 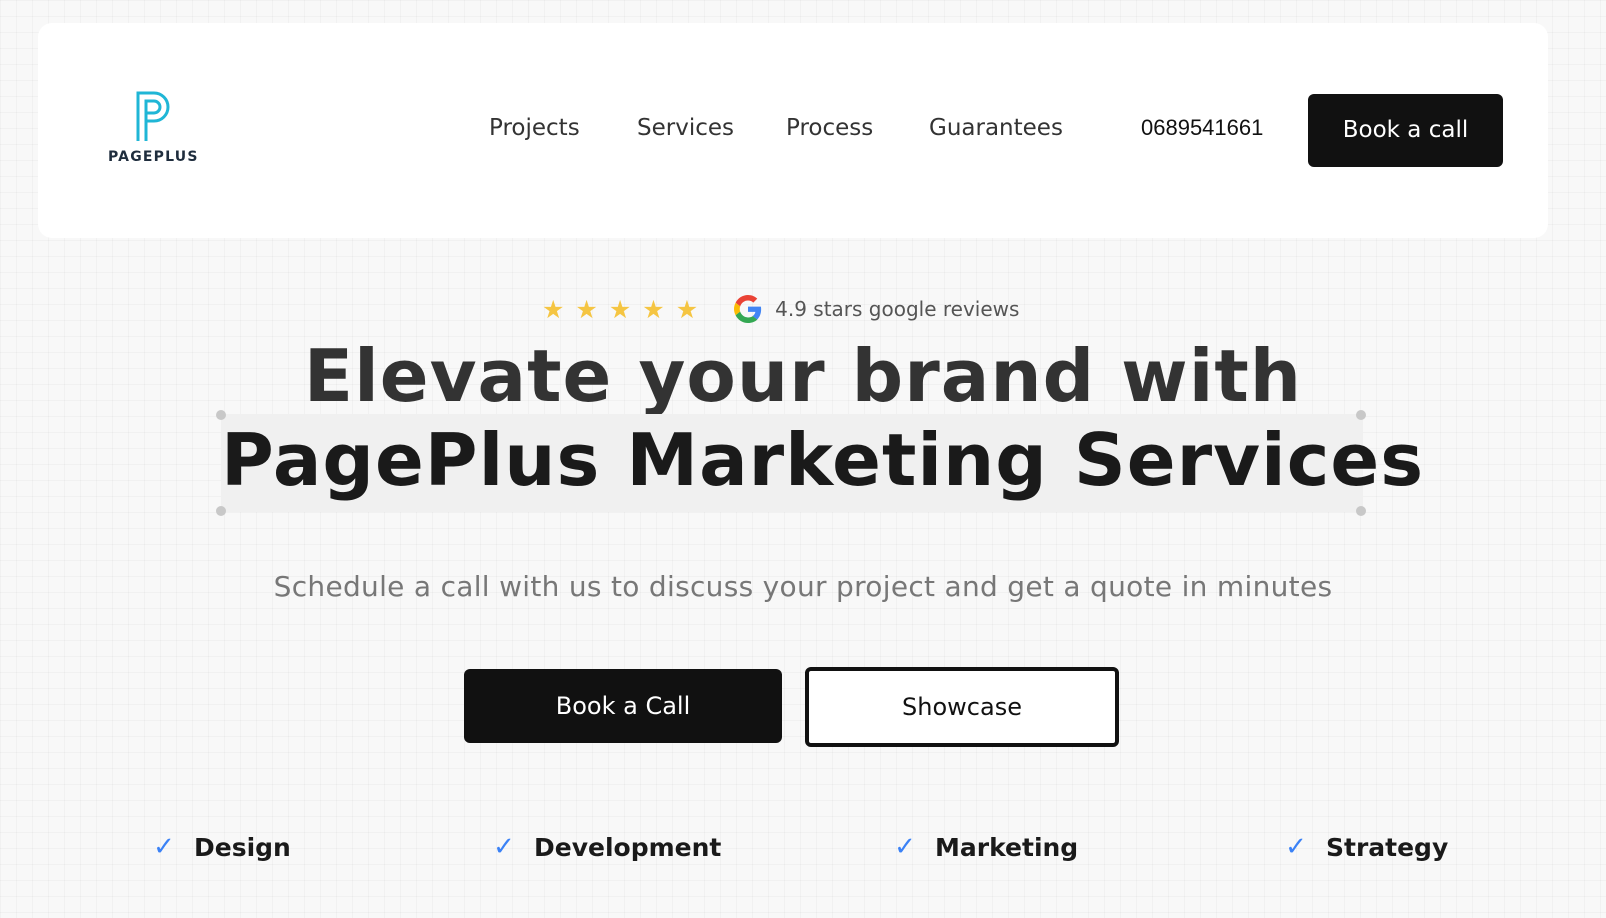 What do you see at coordinates (1202, 128) in the screenshot?
I see `nav-phone: 0689541661` at bounding box center [1202, 128].